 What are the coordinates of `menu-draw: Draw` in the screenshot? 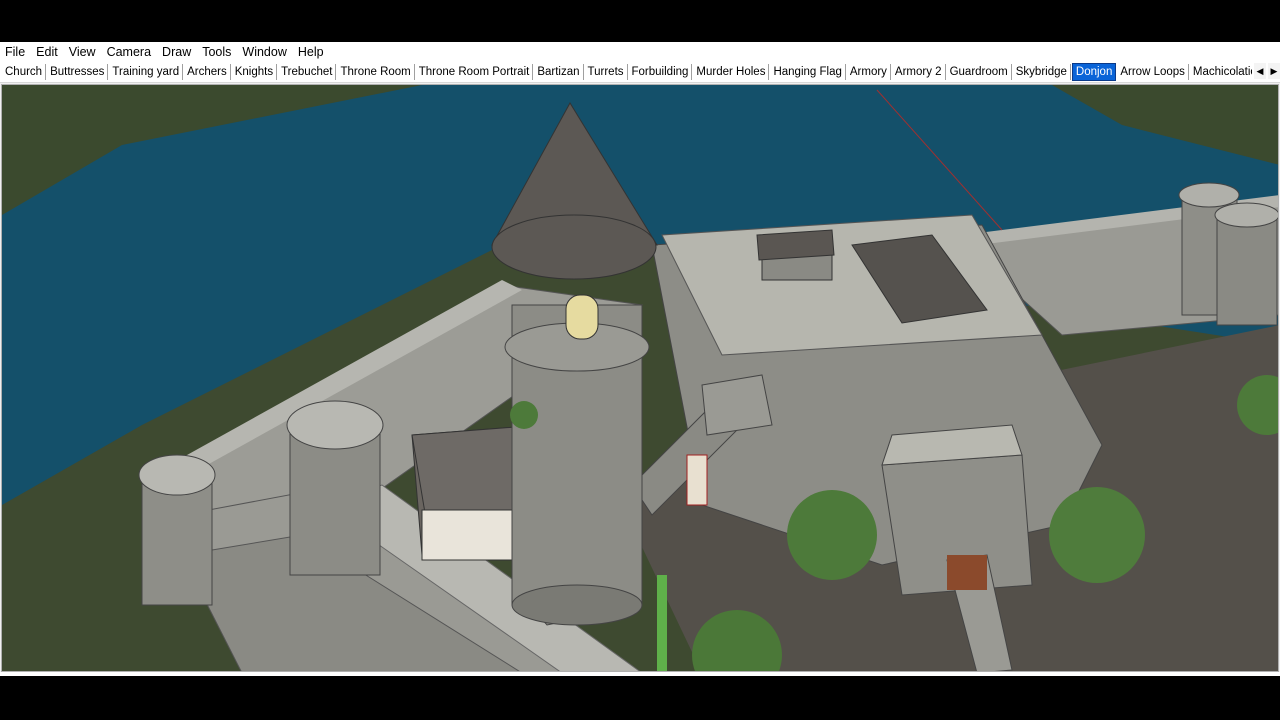 It's located at (177, 52).